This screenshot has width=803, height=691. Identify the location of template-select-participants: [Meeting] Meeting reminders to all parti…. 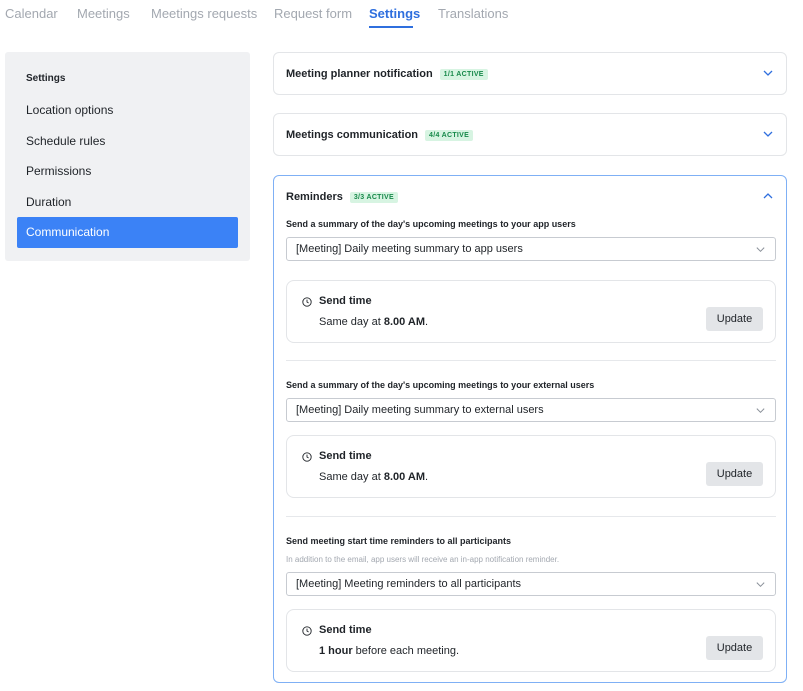
(531, 584).